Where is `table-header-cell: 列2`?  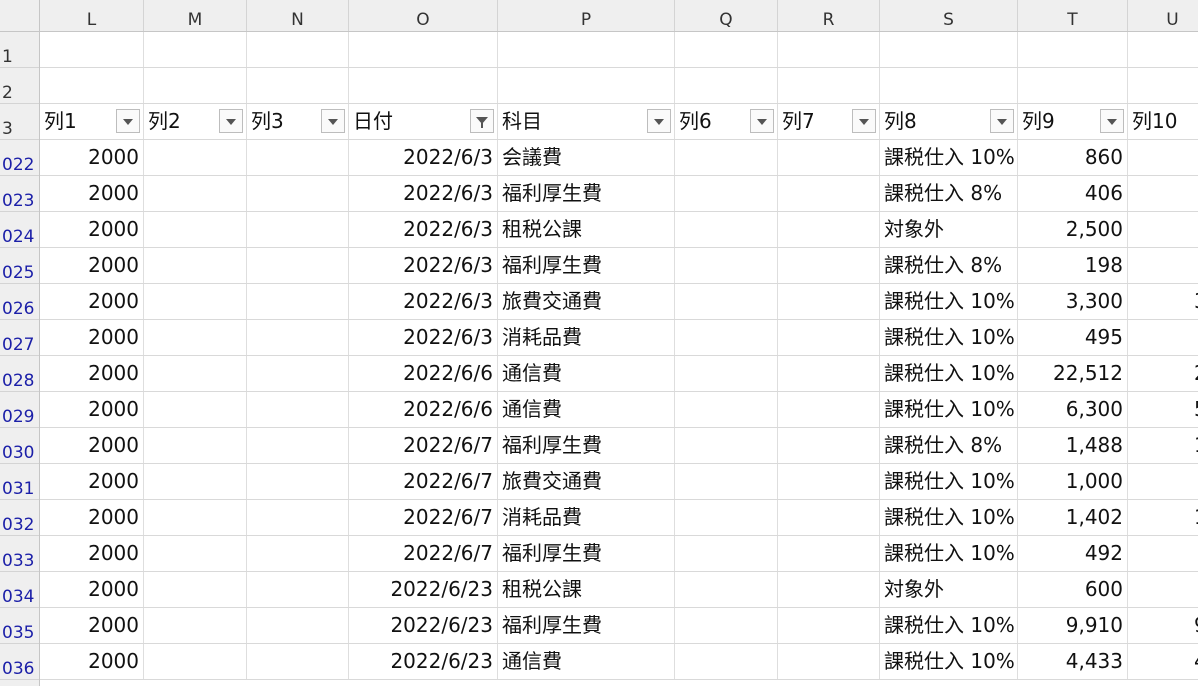 table-header-cell: 列2 is located at coordinates (195, 121).